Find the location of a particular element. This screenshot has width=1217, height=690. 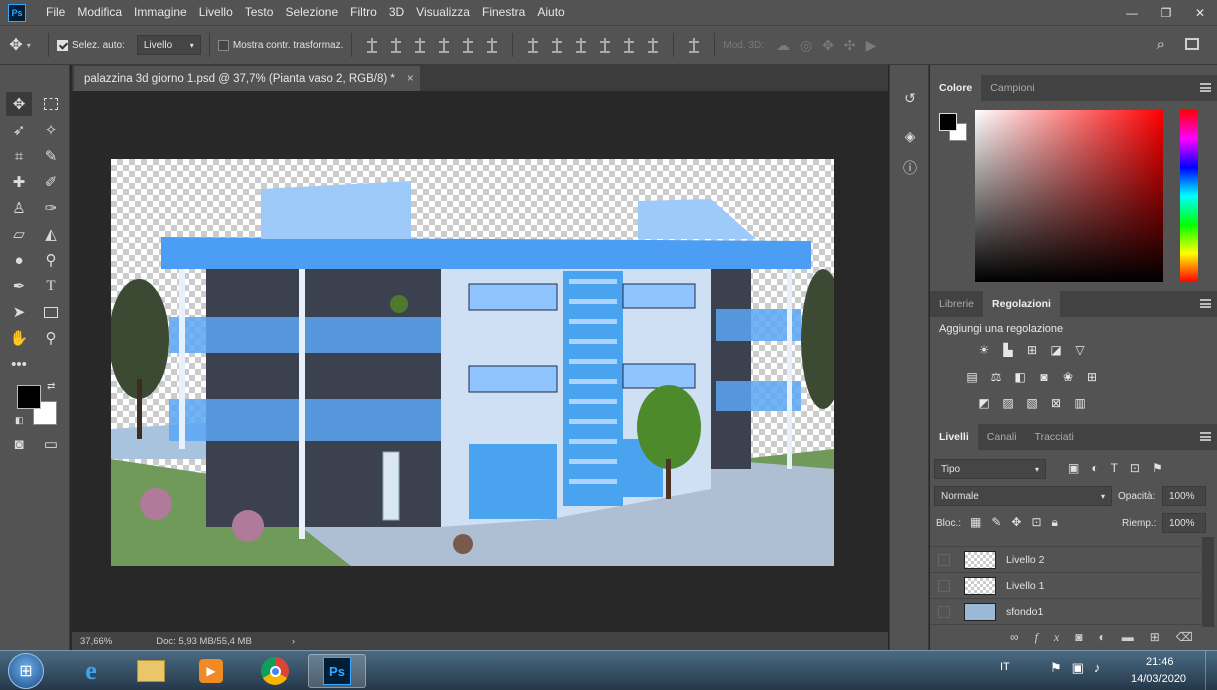

adjustment-layer-icon: ◐ is located at coordinates (1109, 637).